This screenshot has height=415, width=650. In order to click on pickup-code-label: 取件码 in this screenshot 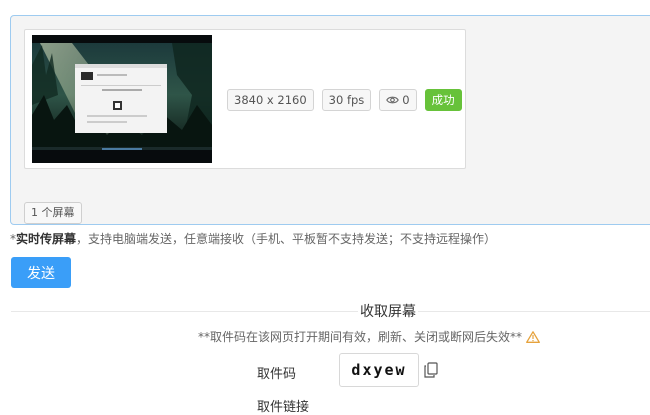, I will do `click(277, 374)`.